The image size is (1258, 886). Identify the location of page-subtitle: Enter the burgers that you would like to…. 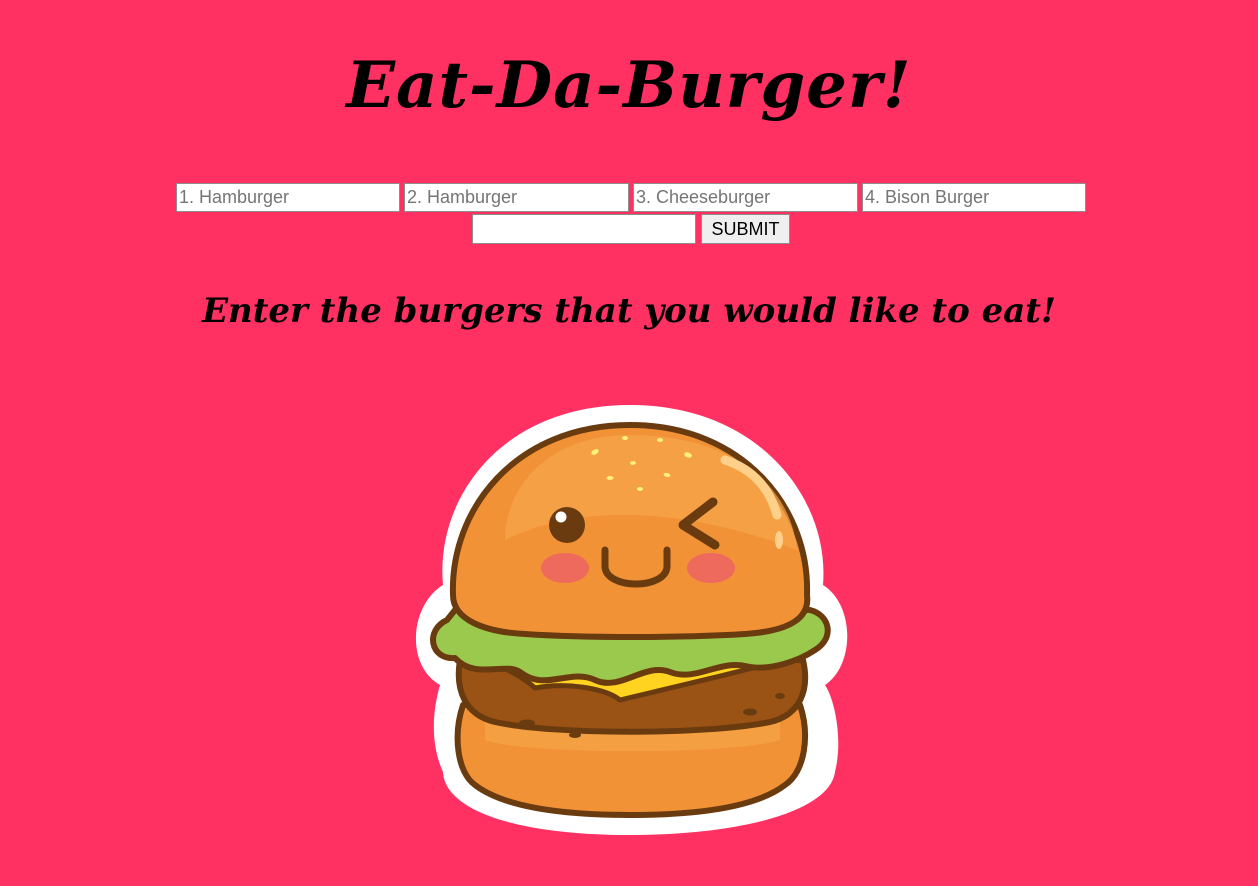
(629, 311).